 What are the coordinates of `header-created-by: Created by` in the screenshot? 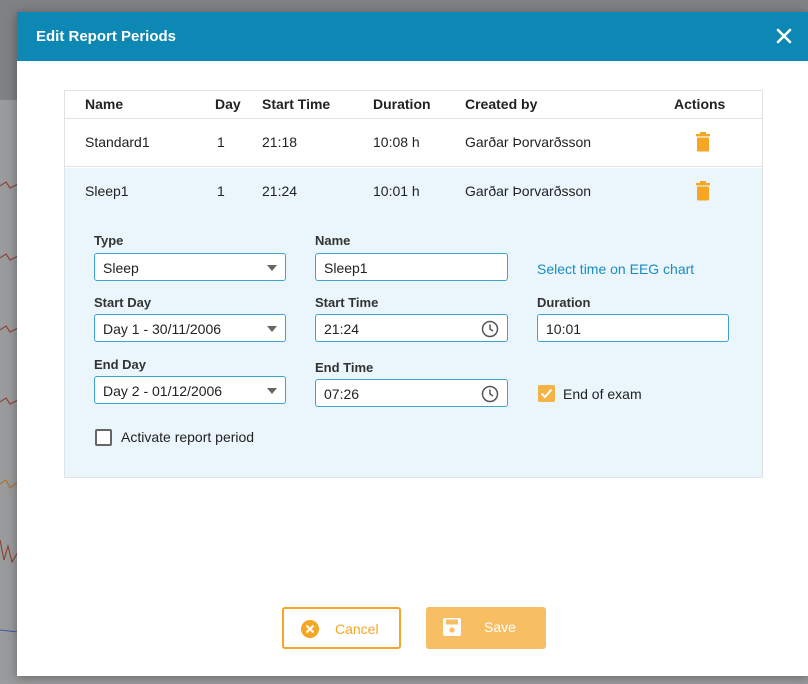 It's located at (501, 104).